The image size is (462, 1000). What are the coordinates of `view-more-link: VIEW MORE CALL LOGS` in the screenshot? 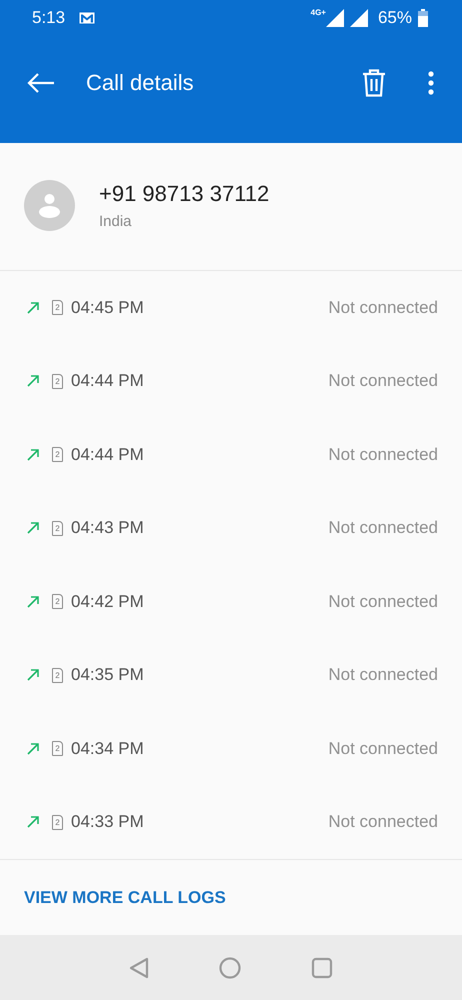 It's located at (125, 898).